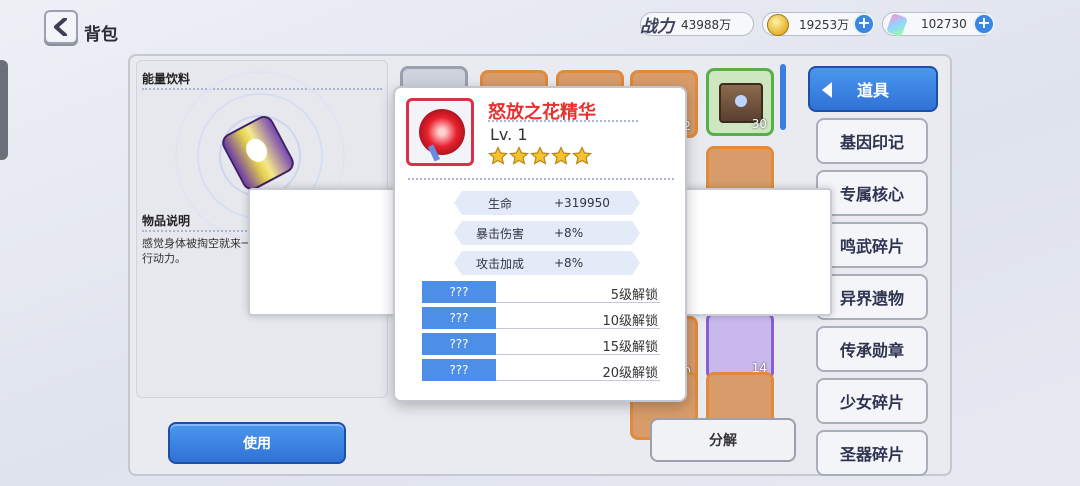 This screenshot has height=486, width=1080. What do you see at coordinates (706, 24) in the screenshot?
I see `power-value: 43988万` at bounding box center [706, 24].